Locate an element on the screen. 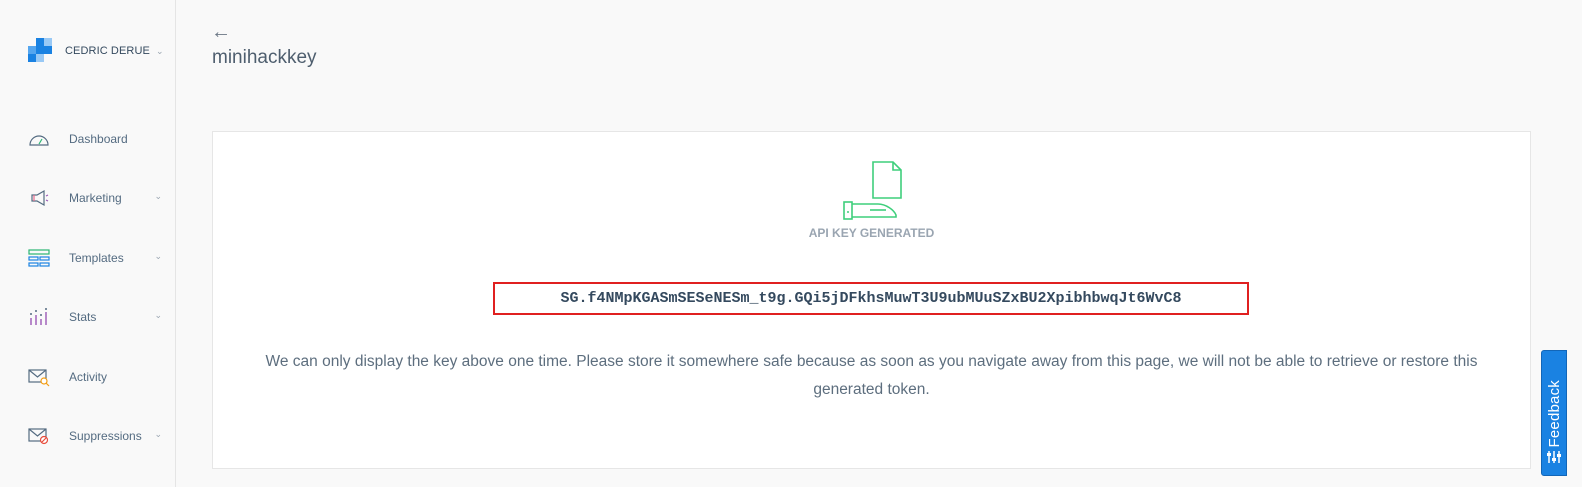 The height and width of the screenshot is (487, 1582). sidebar-item-stats: Stats ⌄ is located at coordinates (98, 317).